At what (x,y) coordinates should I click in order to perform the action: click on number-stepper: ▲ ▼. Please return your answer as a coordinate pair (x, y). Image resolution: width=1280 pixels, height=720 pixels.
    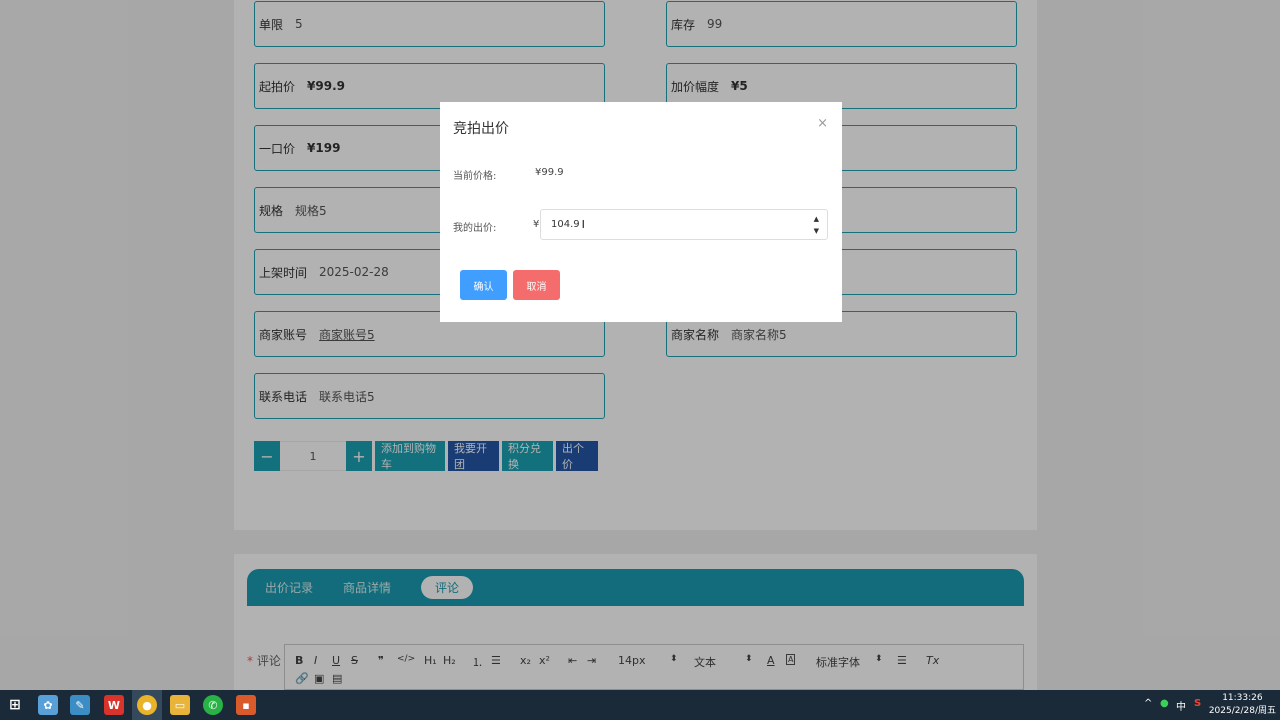
    Looking at the image, I should click on (816, 225).